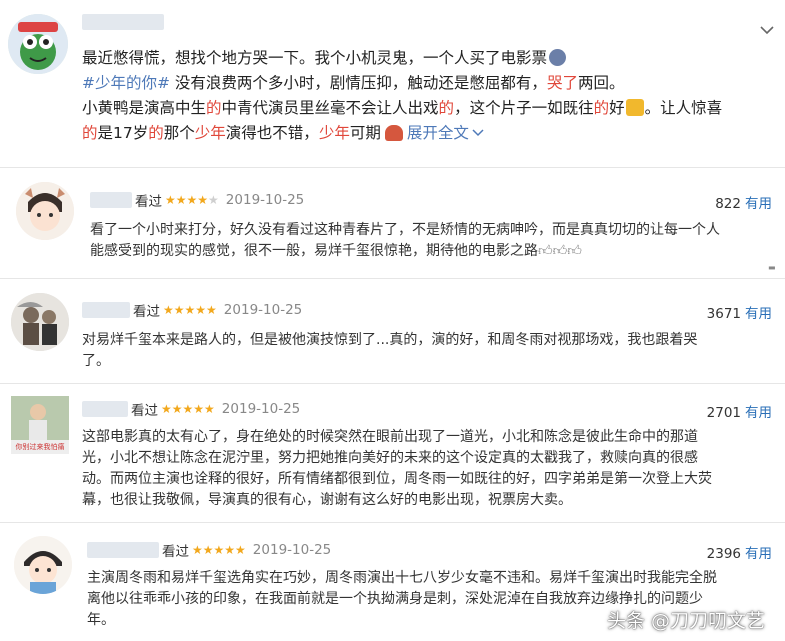 The height and width of the screenshot is (641, 785). What do you see at coordinates (743, 202) in the screenshot?
I see `useful-vote: 822 有用` at bounding box center [743, 202].